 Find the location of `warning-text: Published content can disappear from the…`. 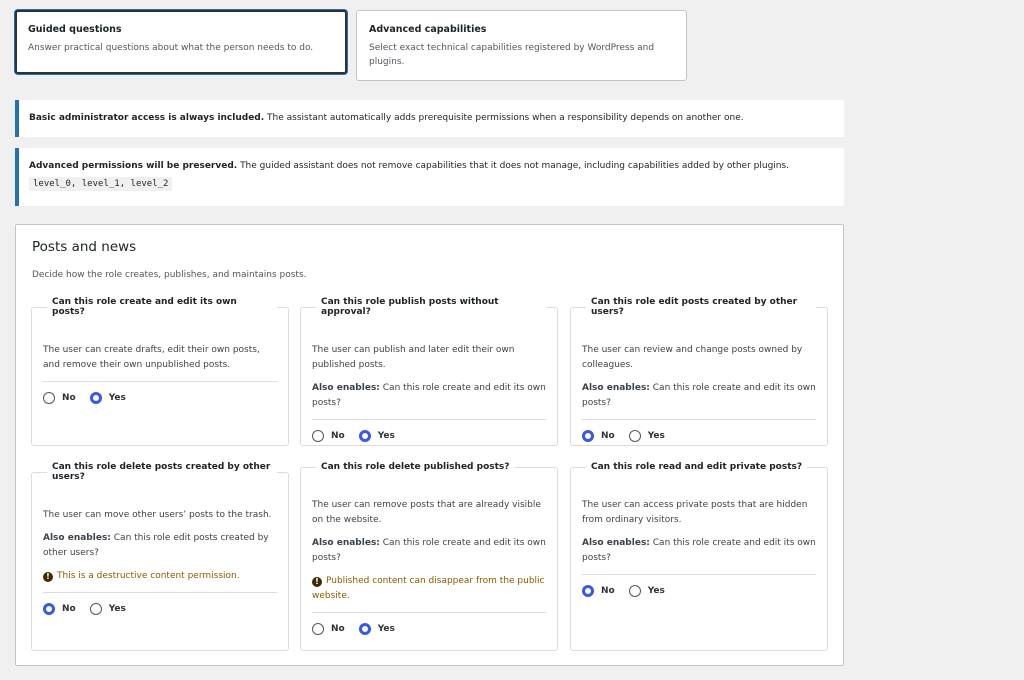

warning-text: Published content can disappear from the… is located at coordinates (428, 588).